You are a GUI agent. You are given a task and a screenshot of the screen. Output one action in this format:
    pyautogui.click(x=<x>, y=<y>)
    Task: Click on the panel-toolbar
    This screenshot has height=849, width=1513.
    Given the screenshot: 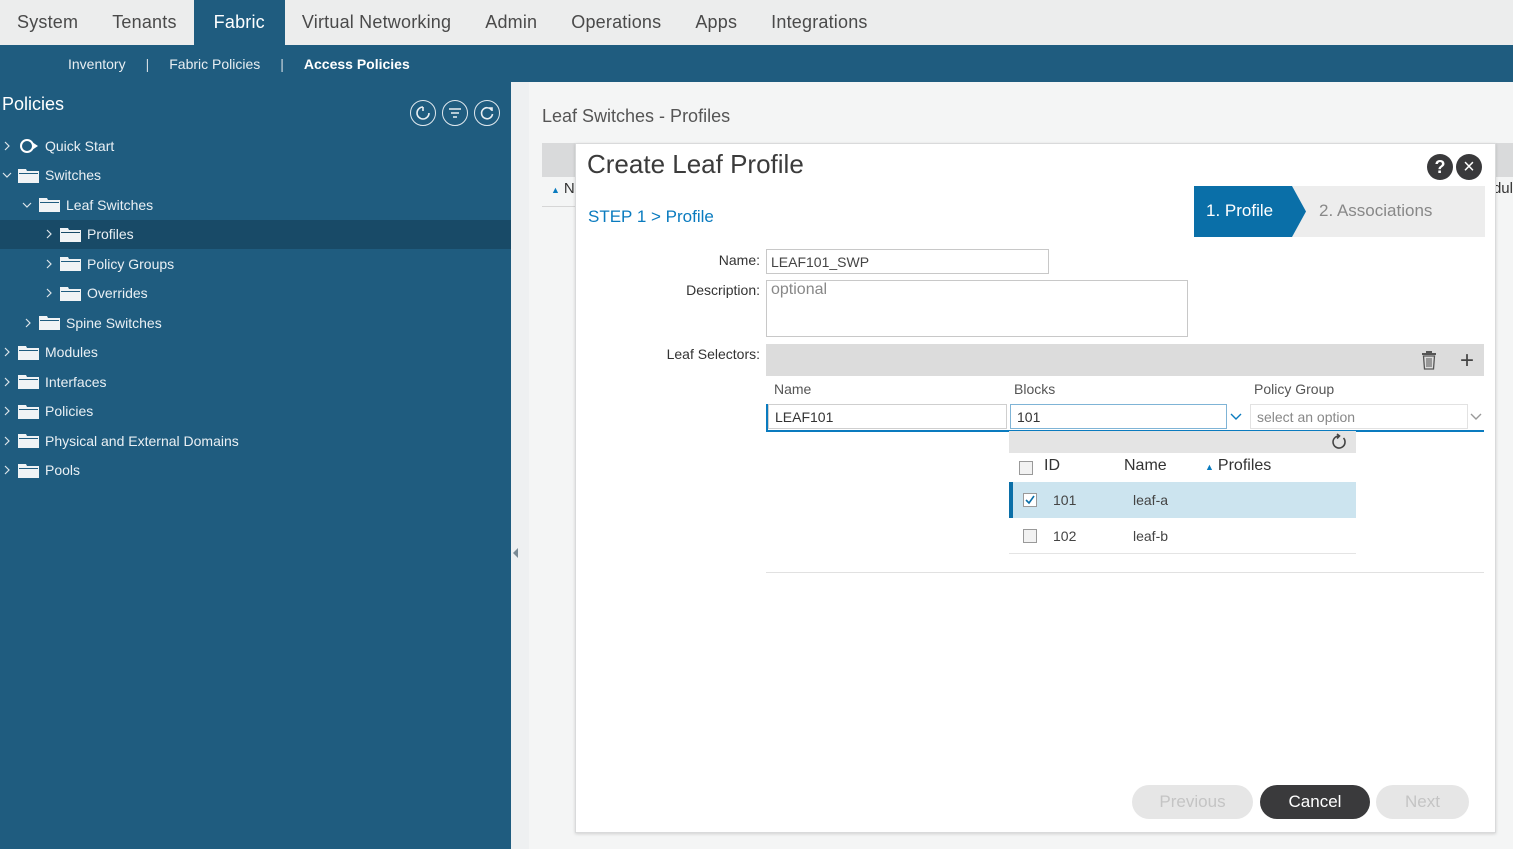 What is the action you would take?
    pyautogui.click(x=455, y=113)
    